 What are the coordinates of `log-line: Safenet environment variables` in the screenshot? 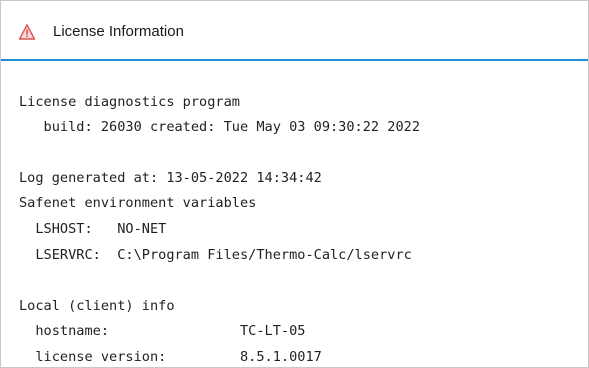 It's located at (138, 203).